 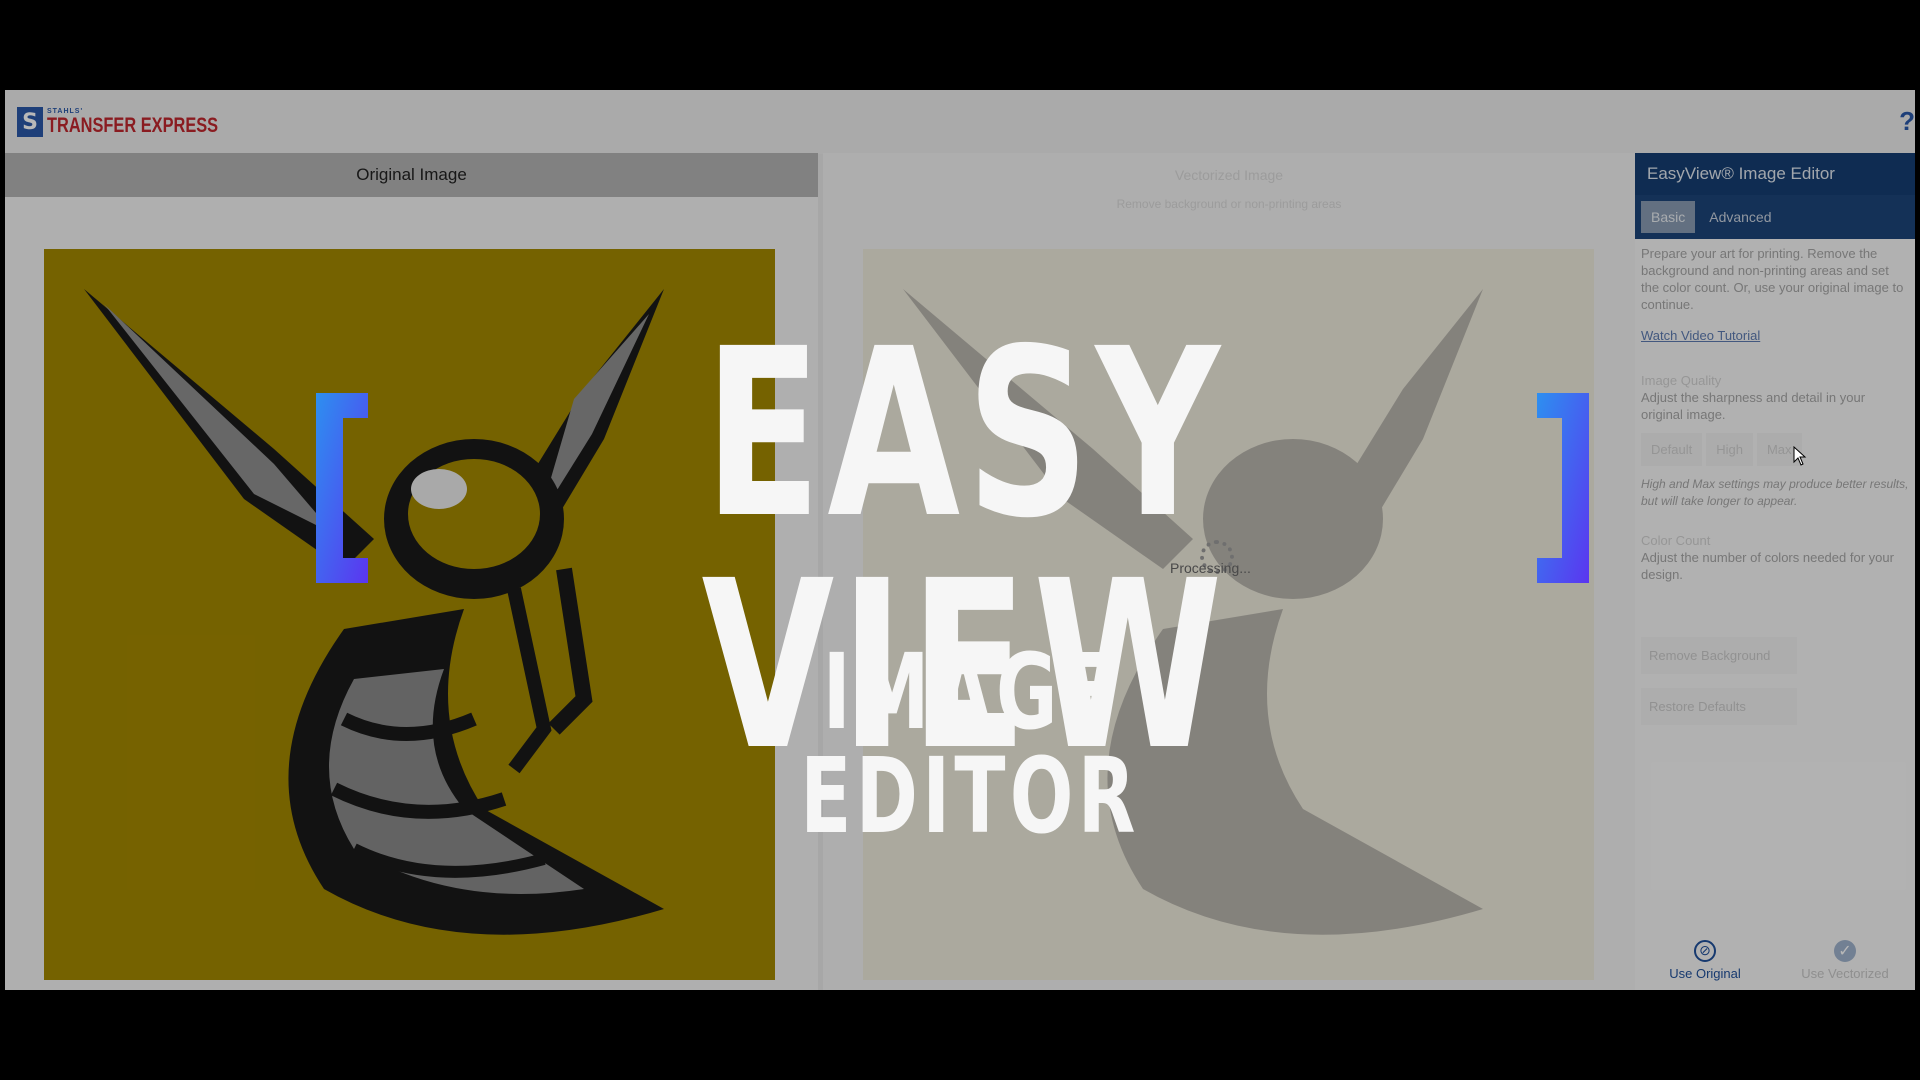 What do you see at coordinates (970, 744) in the screenshot?
I see `overlay-subtitle: IMAGE EDITOR` at bounding box center [970, 744].